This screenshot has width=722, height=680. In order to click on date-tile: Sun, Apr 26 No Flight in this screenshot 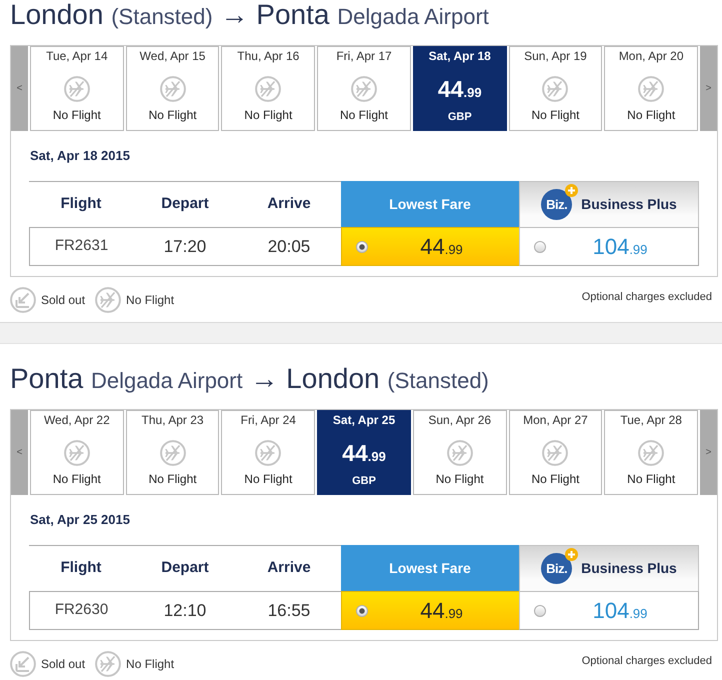, I will do `click(459, 452)`.